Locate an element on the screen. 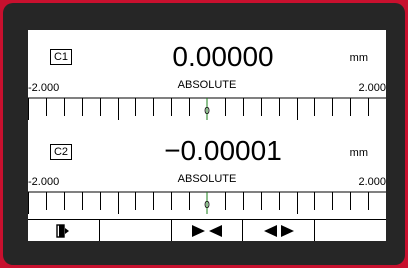  readout-value: −0.00001 is located at coordinates (223, 150).